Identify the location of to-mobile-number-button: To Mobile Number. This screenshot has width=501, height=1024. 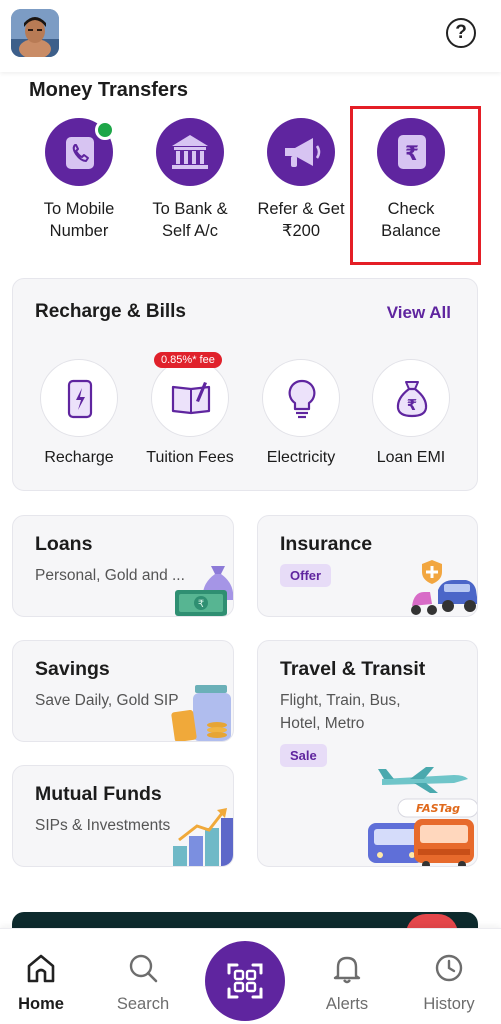
(79, 180).